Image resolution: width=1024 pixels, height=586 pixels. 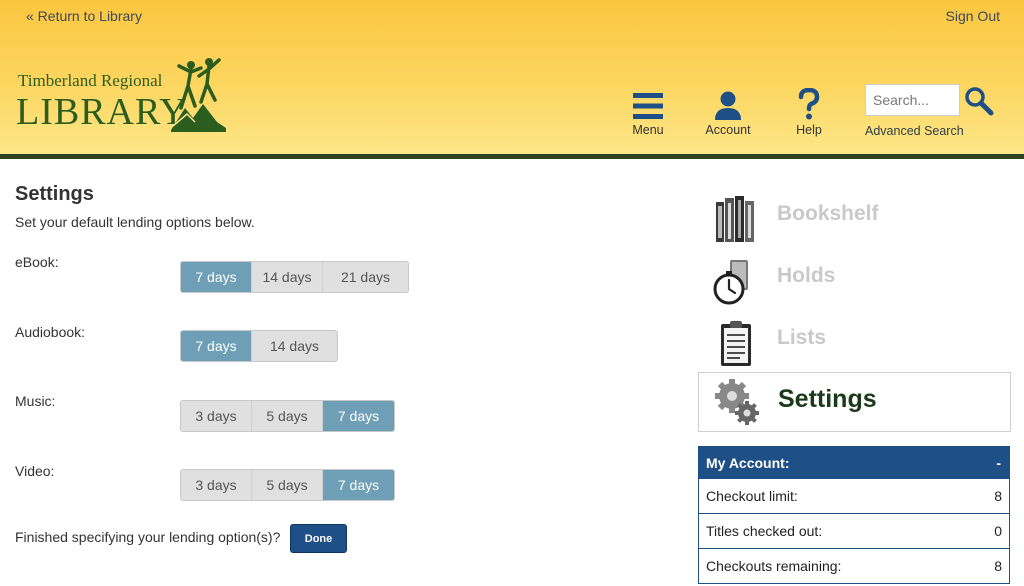 I want to click on ebook-label: eBook:, so click(x=37, y=262).